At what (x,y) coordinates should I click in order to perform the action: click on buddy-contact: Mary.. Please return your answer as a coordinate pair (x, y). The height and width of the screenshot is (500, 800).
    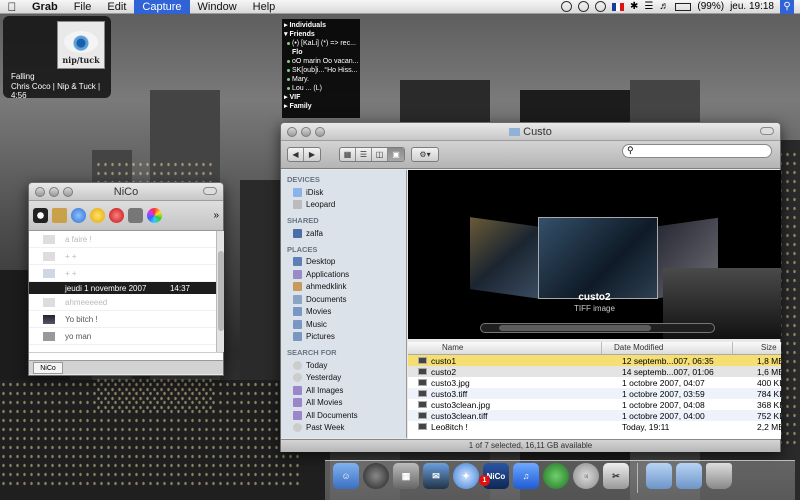
    Looking at the image, I should click on (321, 79).